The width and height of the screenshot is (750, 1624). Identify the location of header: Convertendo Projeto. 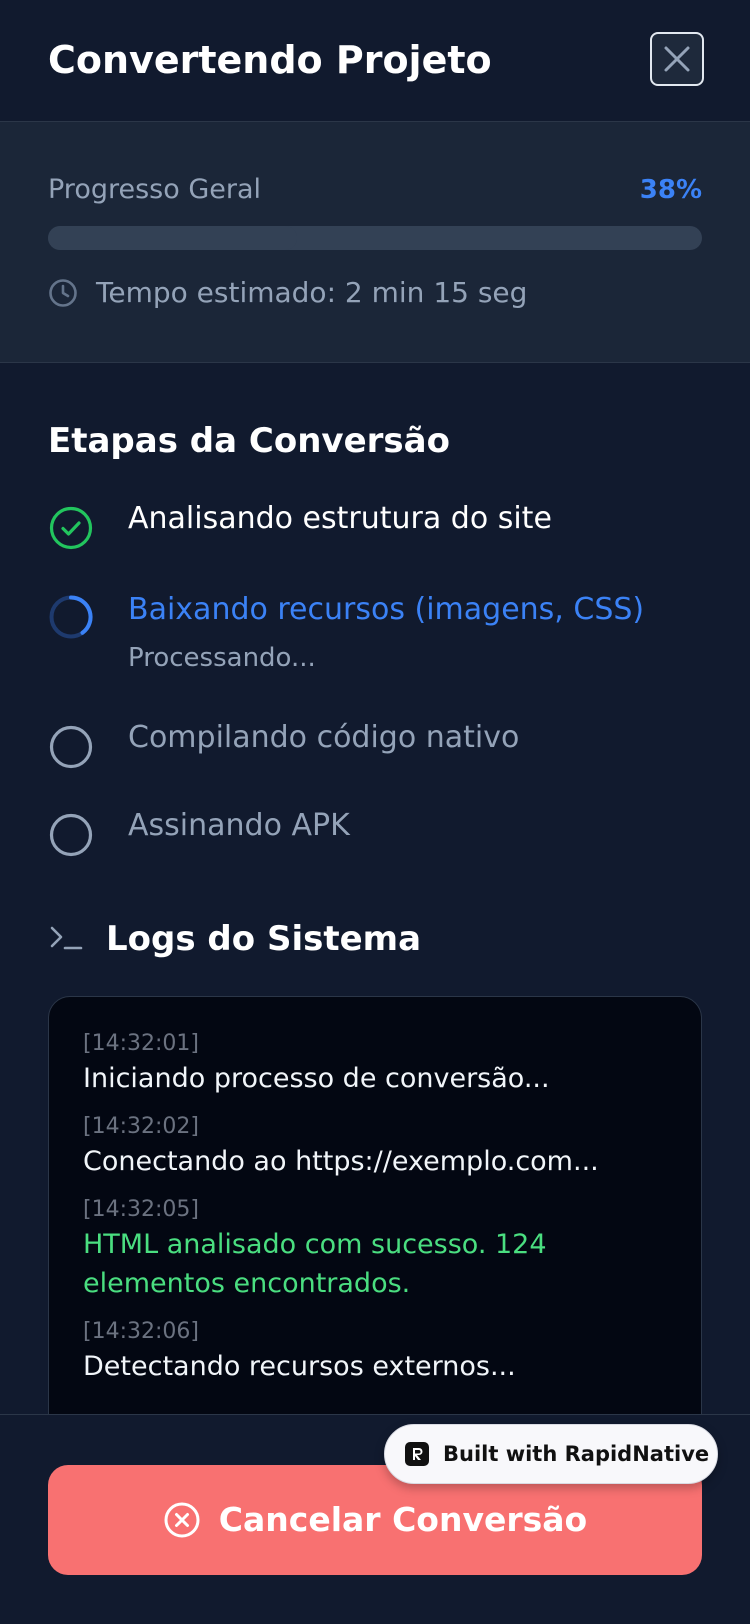
(375, 61).